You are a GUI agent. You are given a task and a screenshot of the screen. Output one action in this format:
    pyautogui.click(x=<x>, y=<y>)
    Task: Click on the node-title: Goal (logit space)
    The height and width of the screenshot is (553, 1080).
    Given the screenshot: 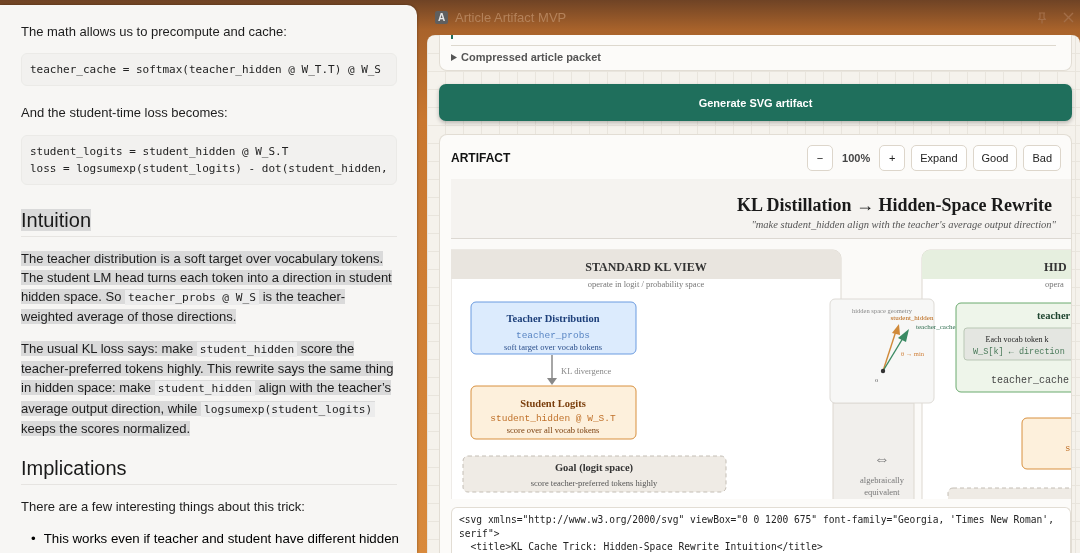 What is the action you would take?
    pyautogui.click(x=594, y=467)
    